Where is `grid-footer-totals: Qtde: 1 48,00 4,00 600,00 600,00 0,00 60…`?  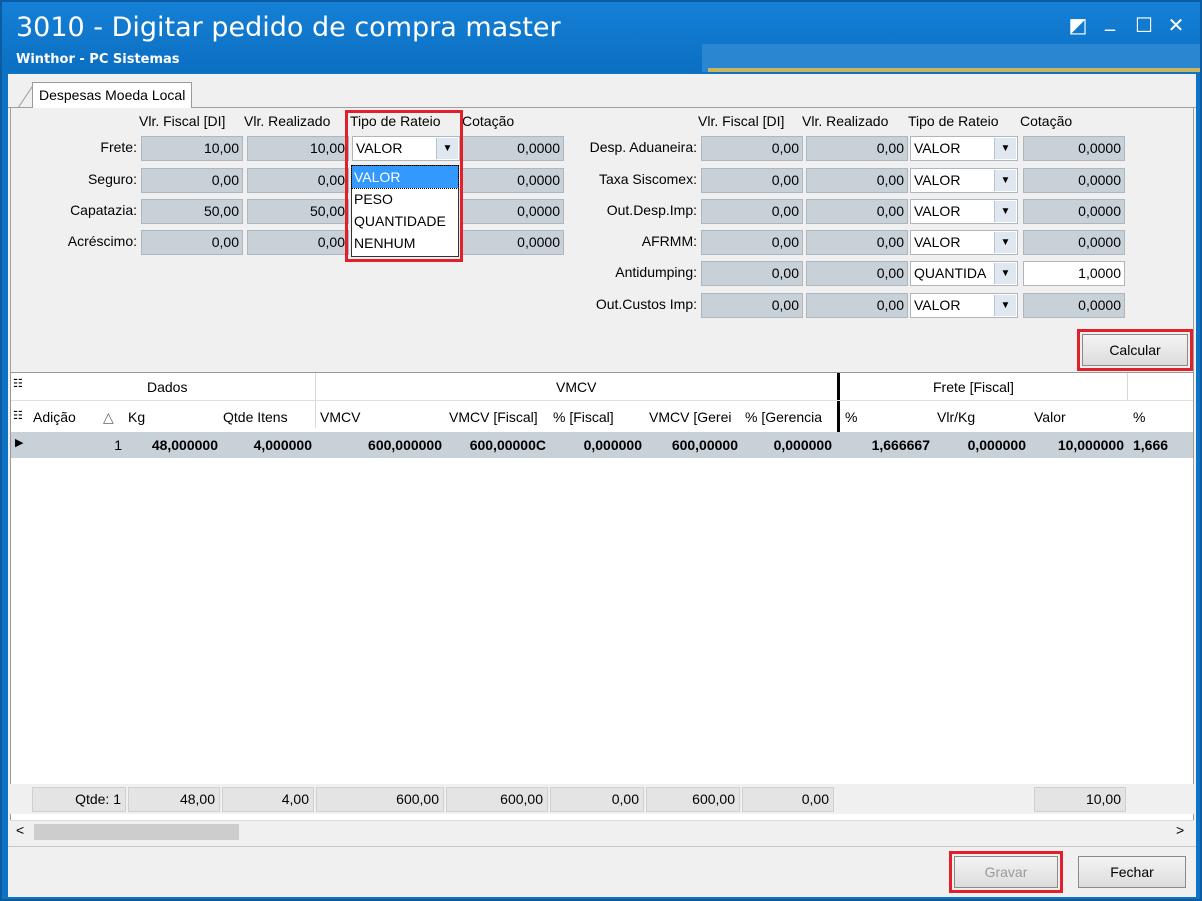
grid-footer-totals: Qtde: 1 48,00 4,00 600,00 600,00 0,00 60… is located at coordinates (602, 799).